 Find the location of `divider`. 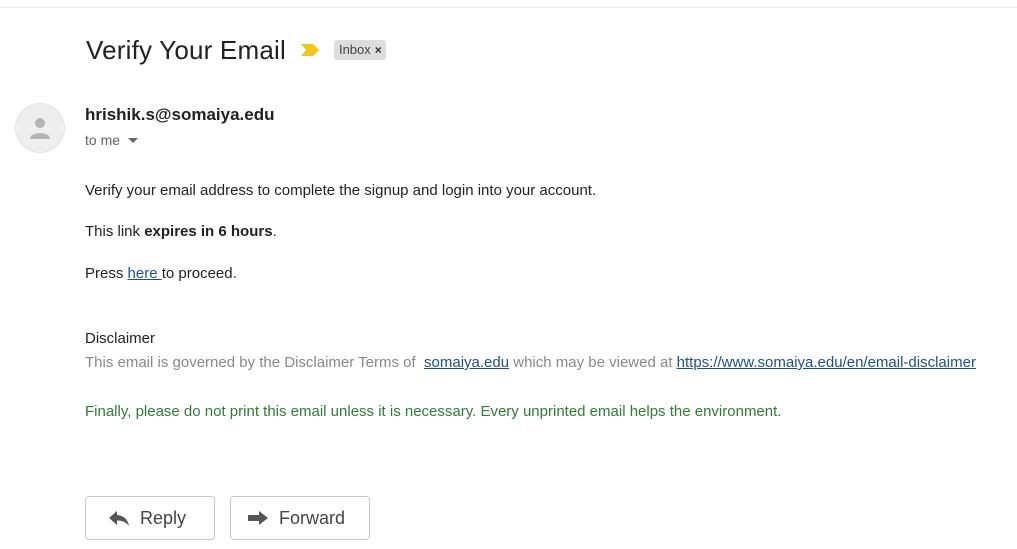

divider is located at coordinates (508, 7).